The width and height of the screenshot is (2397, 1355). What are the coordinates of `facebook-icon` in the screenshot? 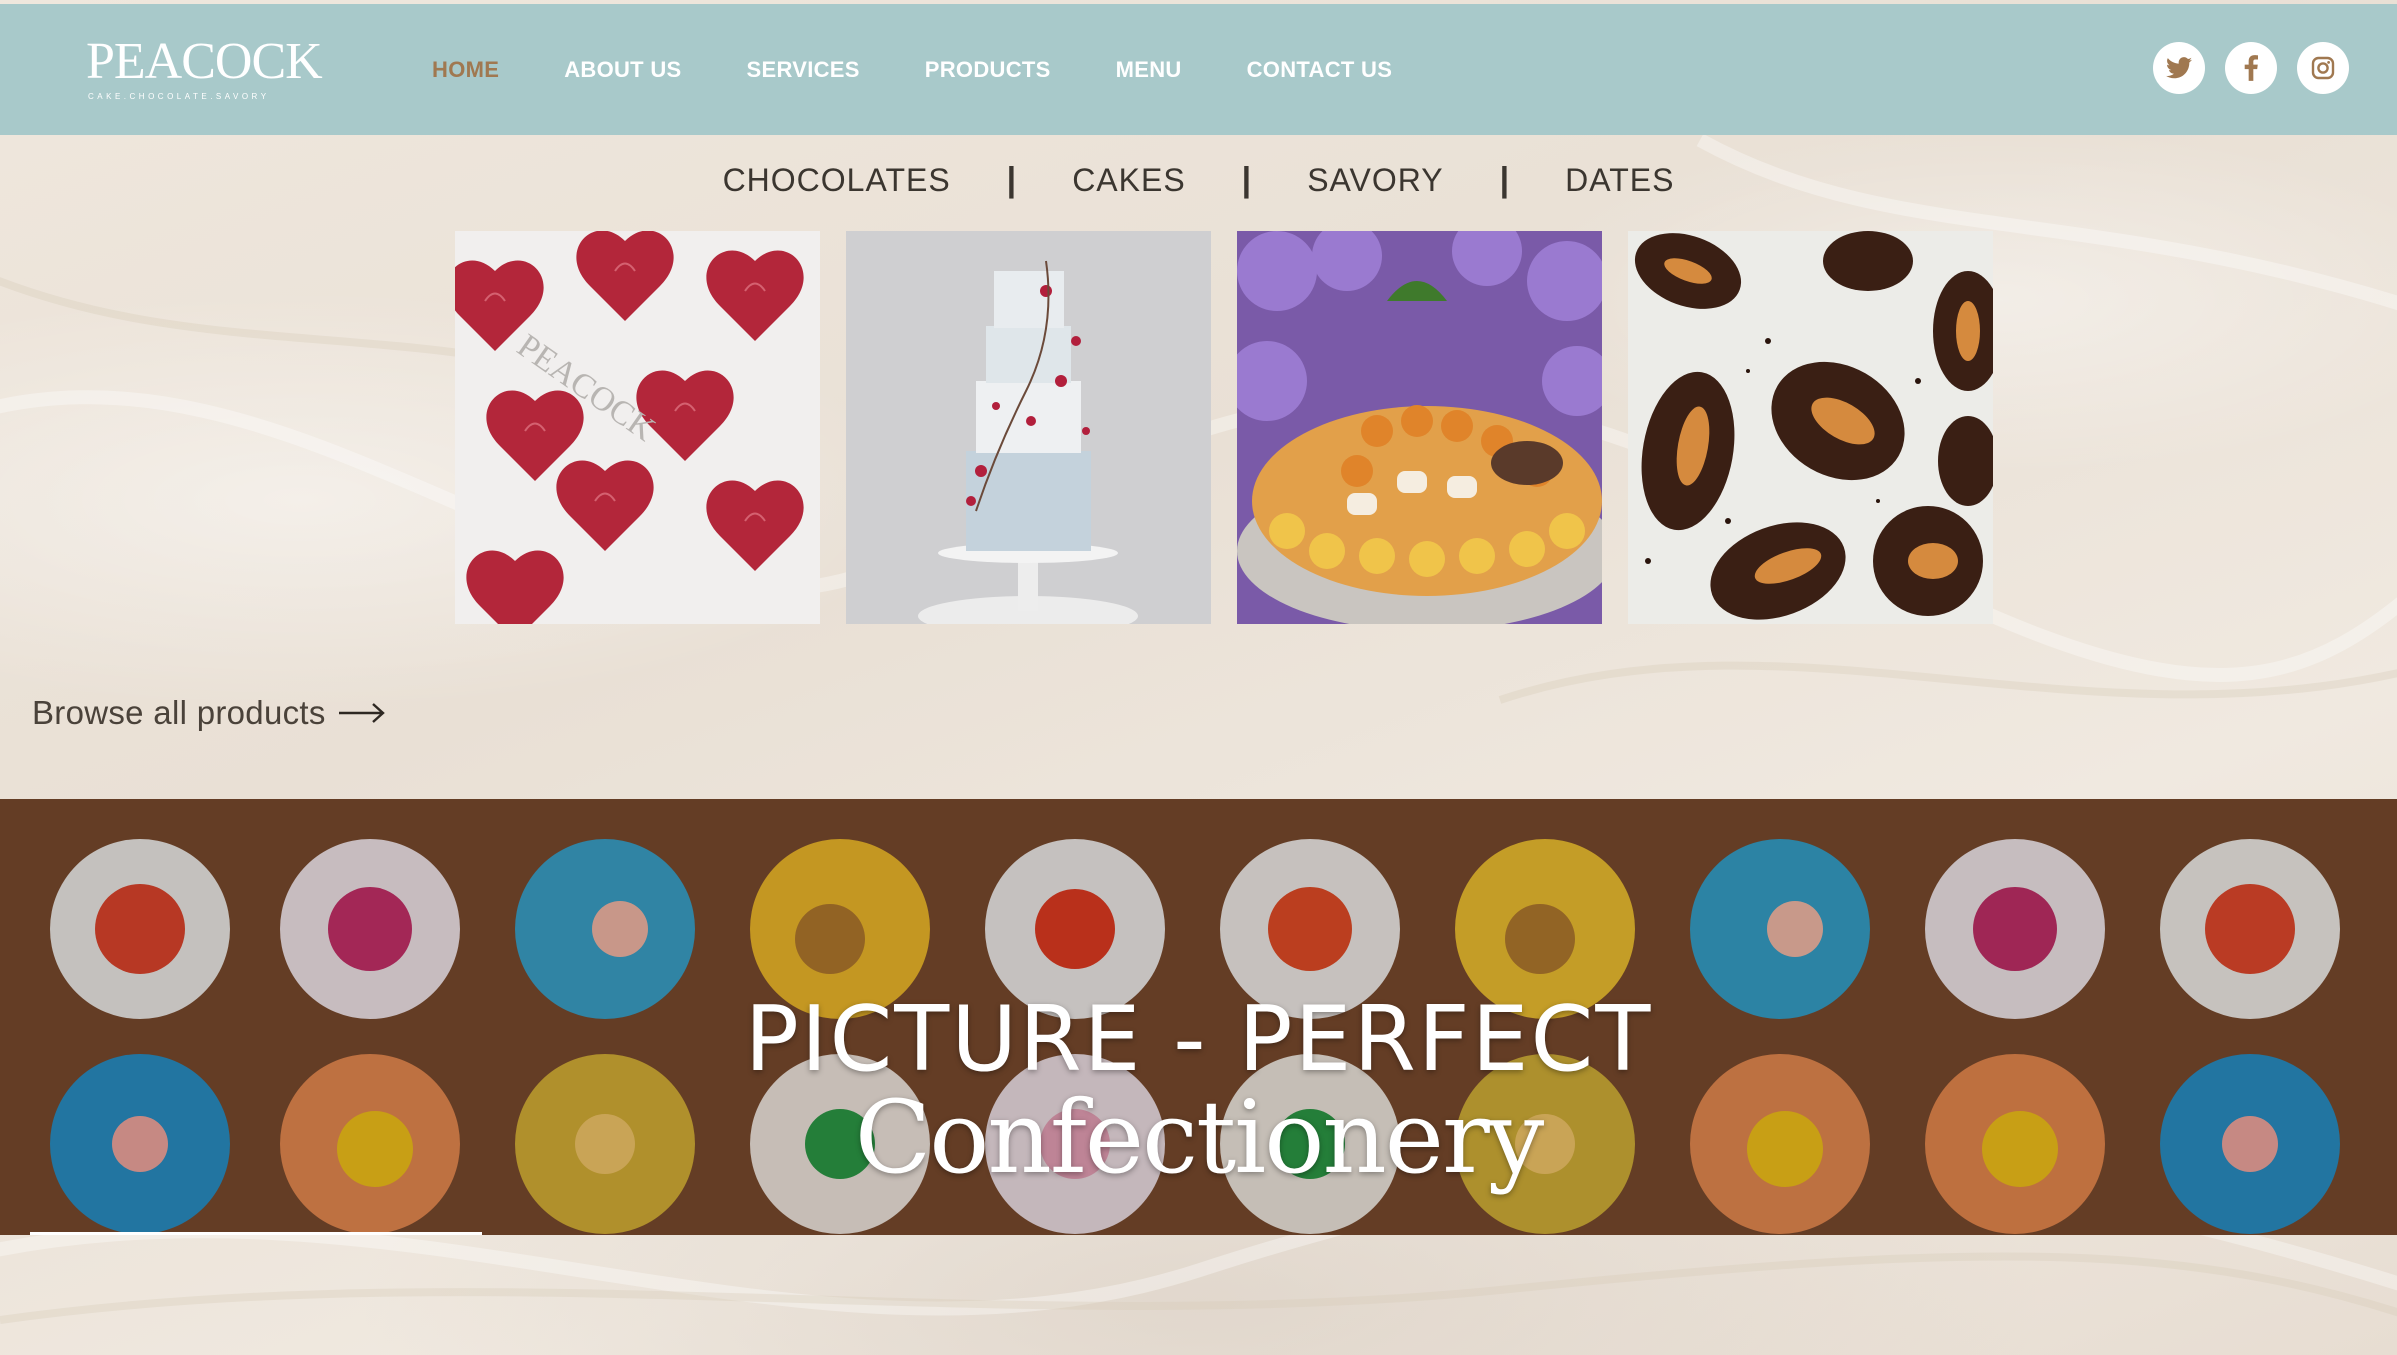 It's located at (2251, 68).